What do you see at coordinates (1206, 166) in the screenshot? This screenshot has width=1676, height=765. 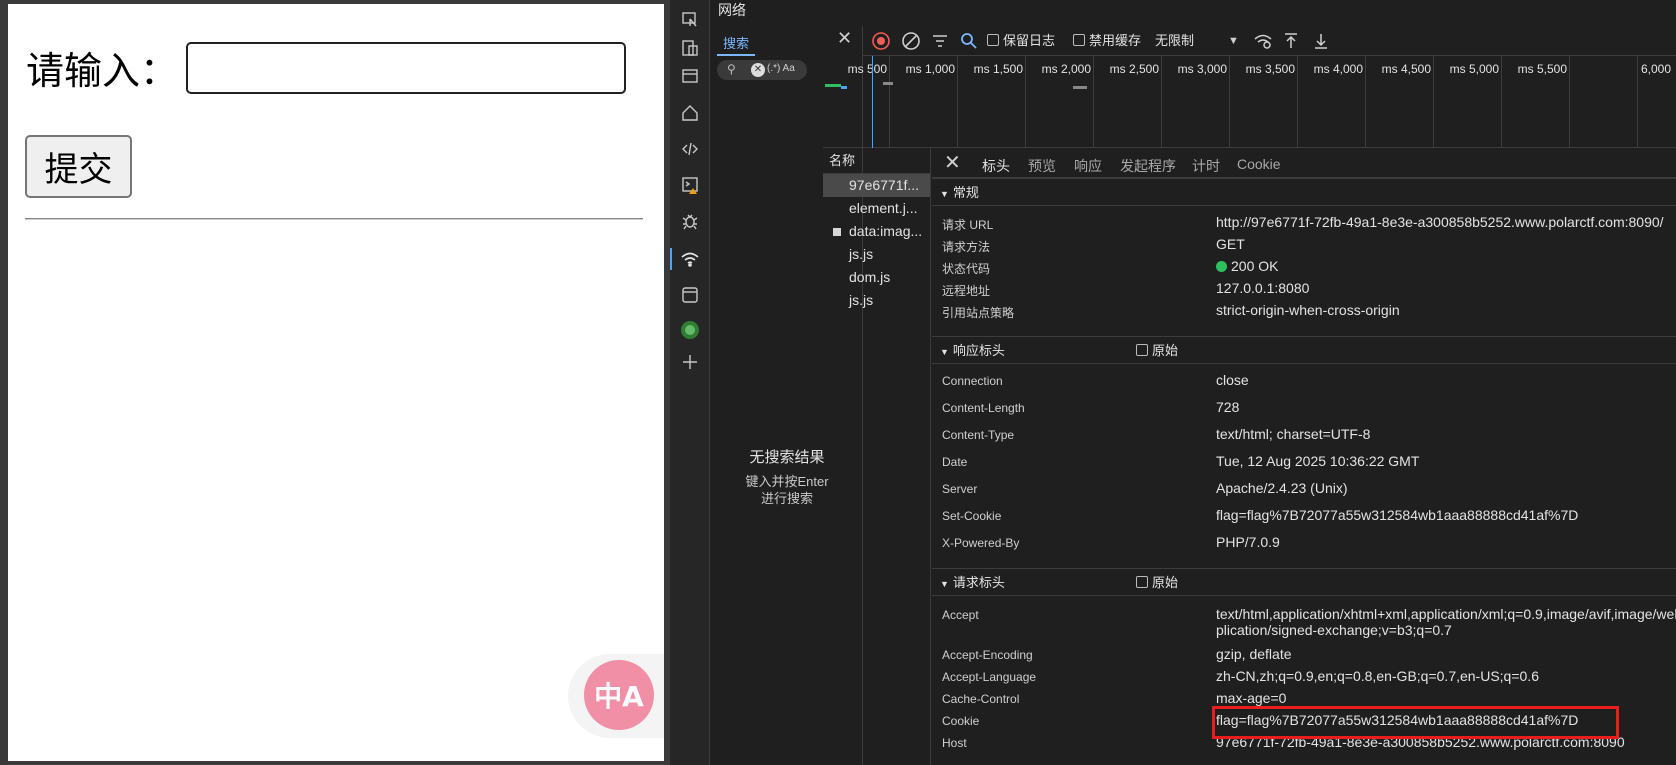 I see `details-tab: 计时` at bounding box center [1206, 166].